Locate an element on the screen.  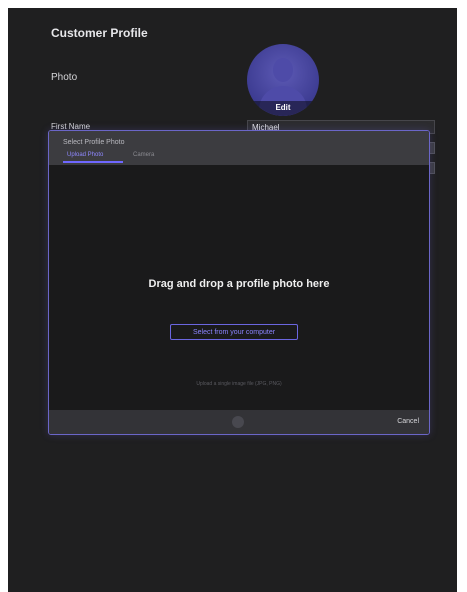
active-tab-indicator is located at coordinates (93, 162).